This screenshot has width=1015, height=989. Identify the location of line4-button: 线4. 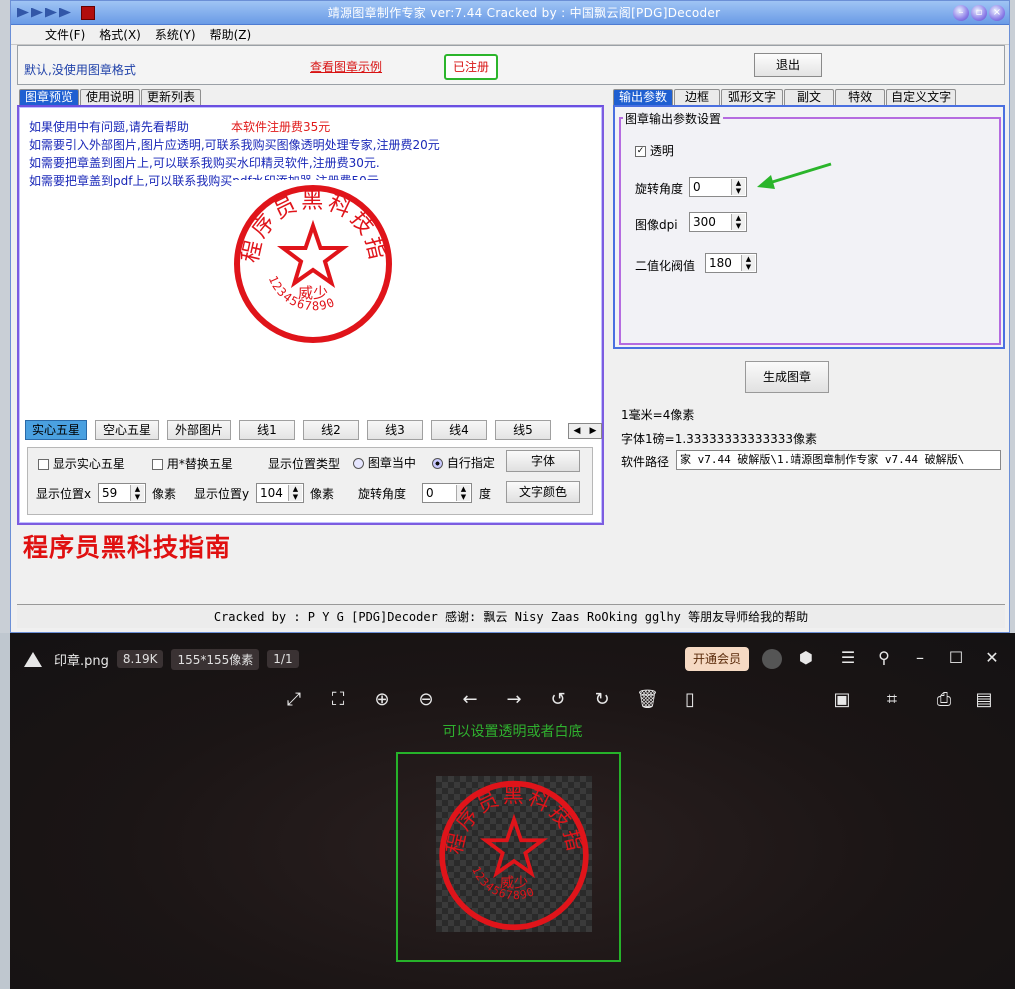
(459, 430).